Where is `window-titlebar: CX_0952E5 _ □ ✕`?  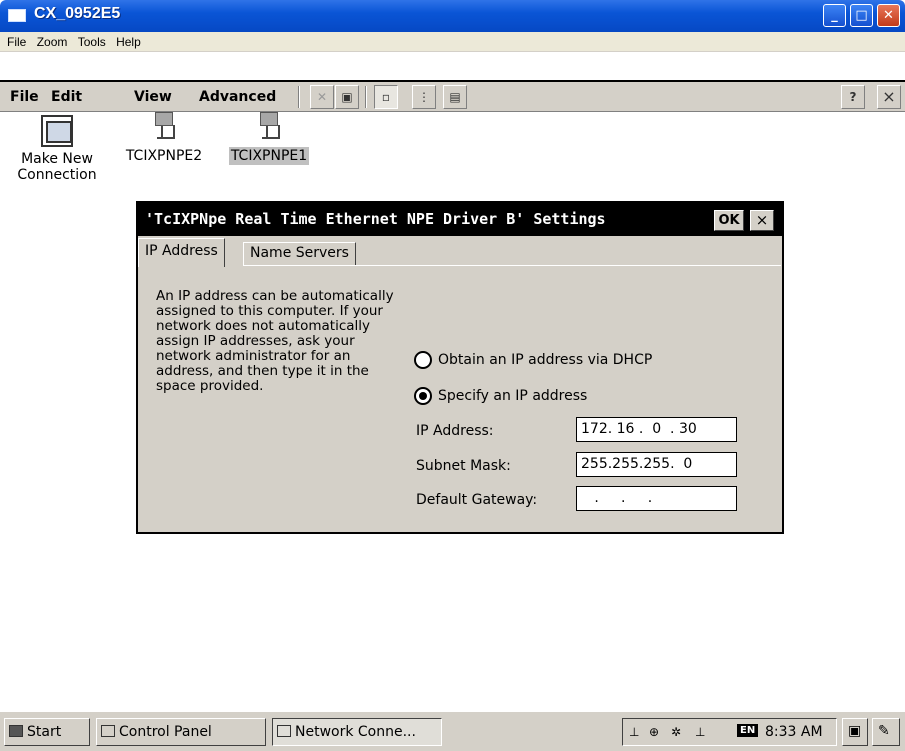 window-titlebar: CX_0952E5 _ □ ✕ is located at coordinates (452, 16).